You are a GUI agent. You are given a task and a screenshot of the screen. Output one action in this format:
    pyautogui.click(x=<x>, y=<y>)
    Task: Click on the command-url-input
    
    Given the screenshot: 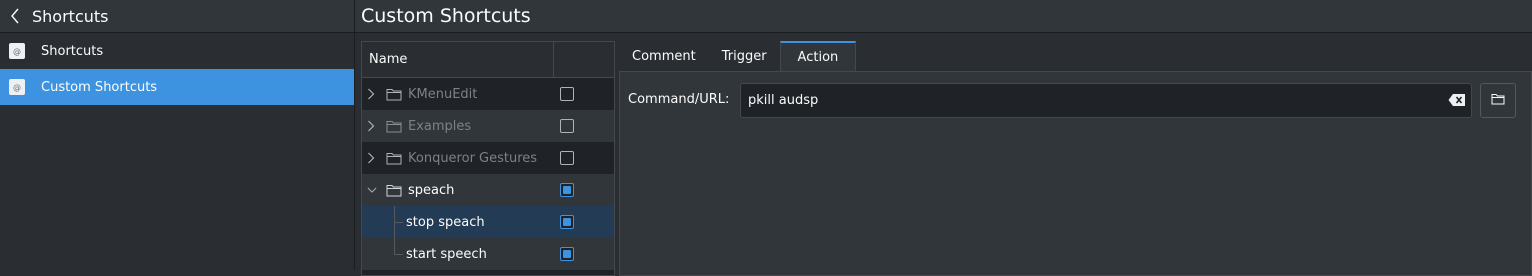 What is the action you would take?
    pyautogui.click(x=1106, y=100)
    